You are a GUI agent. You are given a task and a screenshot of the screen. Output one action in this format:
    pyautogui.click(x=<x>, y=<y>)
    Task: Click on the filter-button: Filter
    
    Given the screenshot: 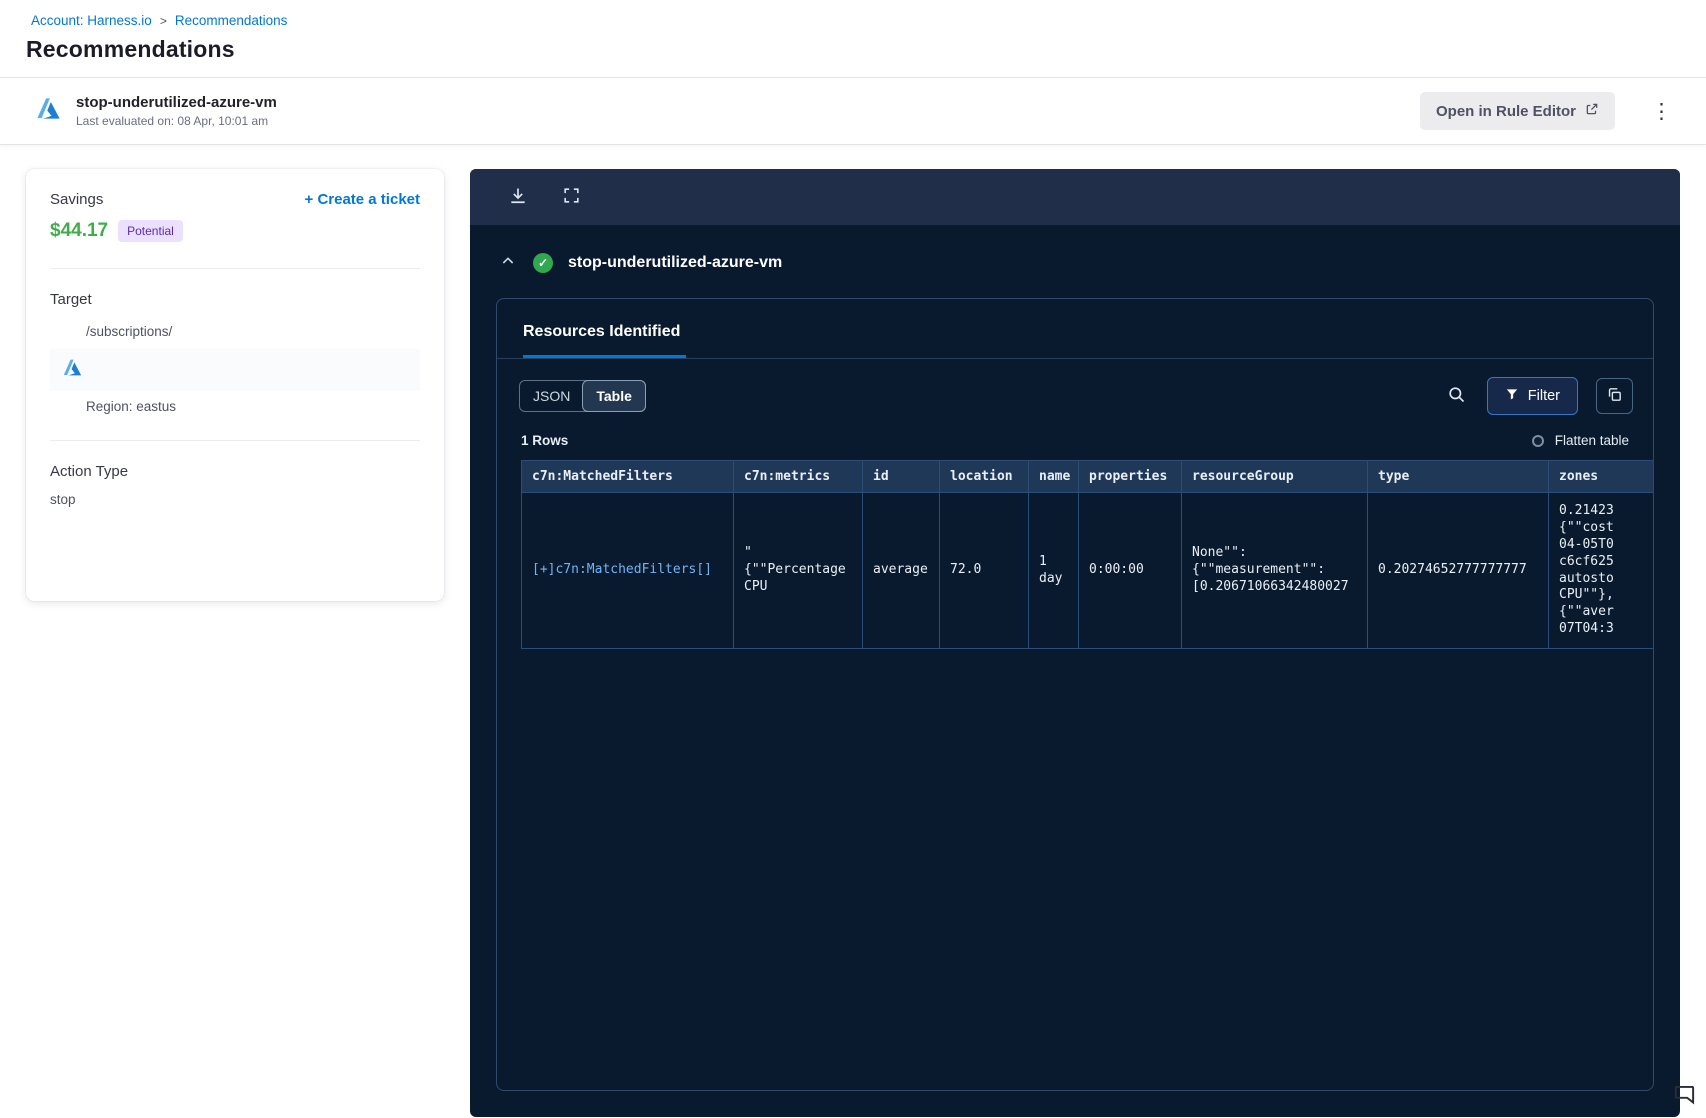 What is the action you would take?
    pyautogui.click(x=1532, y=396)
    